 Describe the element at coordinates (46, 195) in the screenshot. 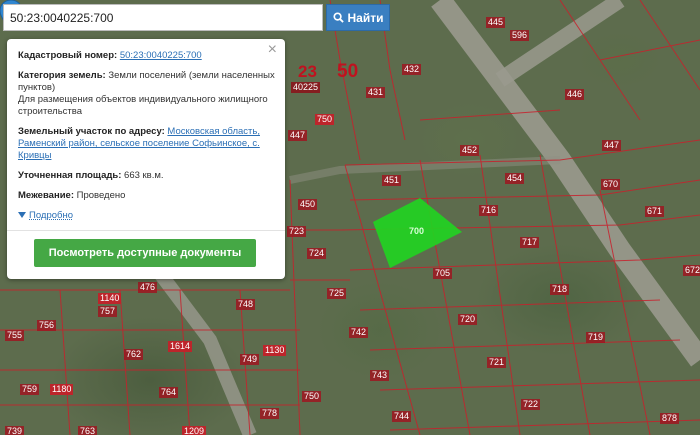

I see `survey-label: Межевание:` at that location.